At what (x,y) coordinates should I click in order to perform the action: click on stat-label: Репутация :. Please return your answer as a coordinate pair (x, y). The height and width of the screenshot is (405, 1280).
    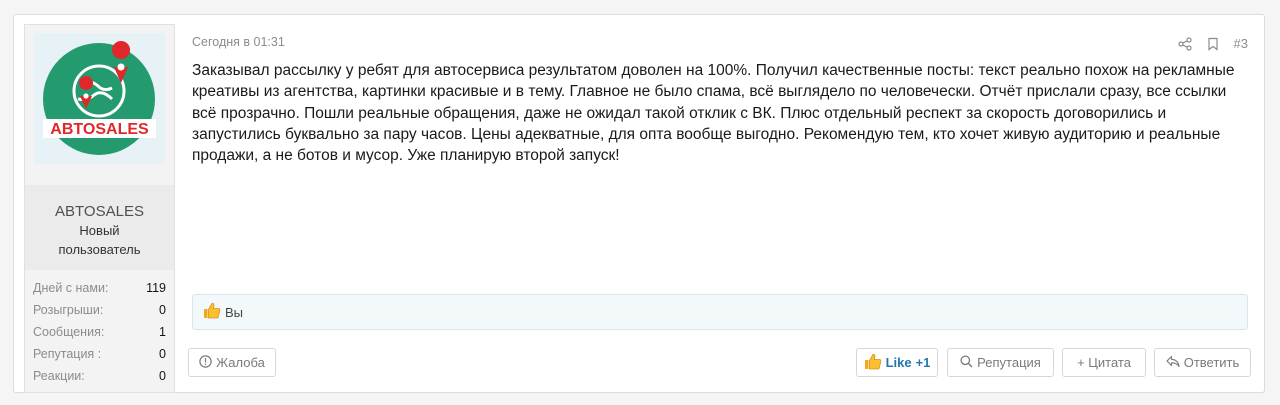
    Looking at the image, I should click on (67, 354).